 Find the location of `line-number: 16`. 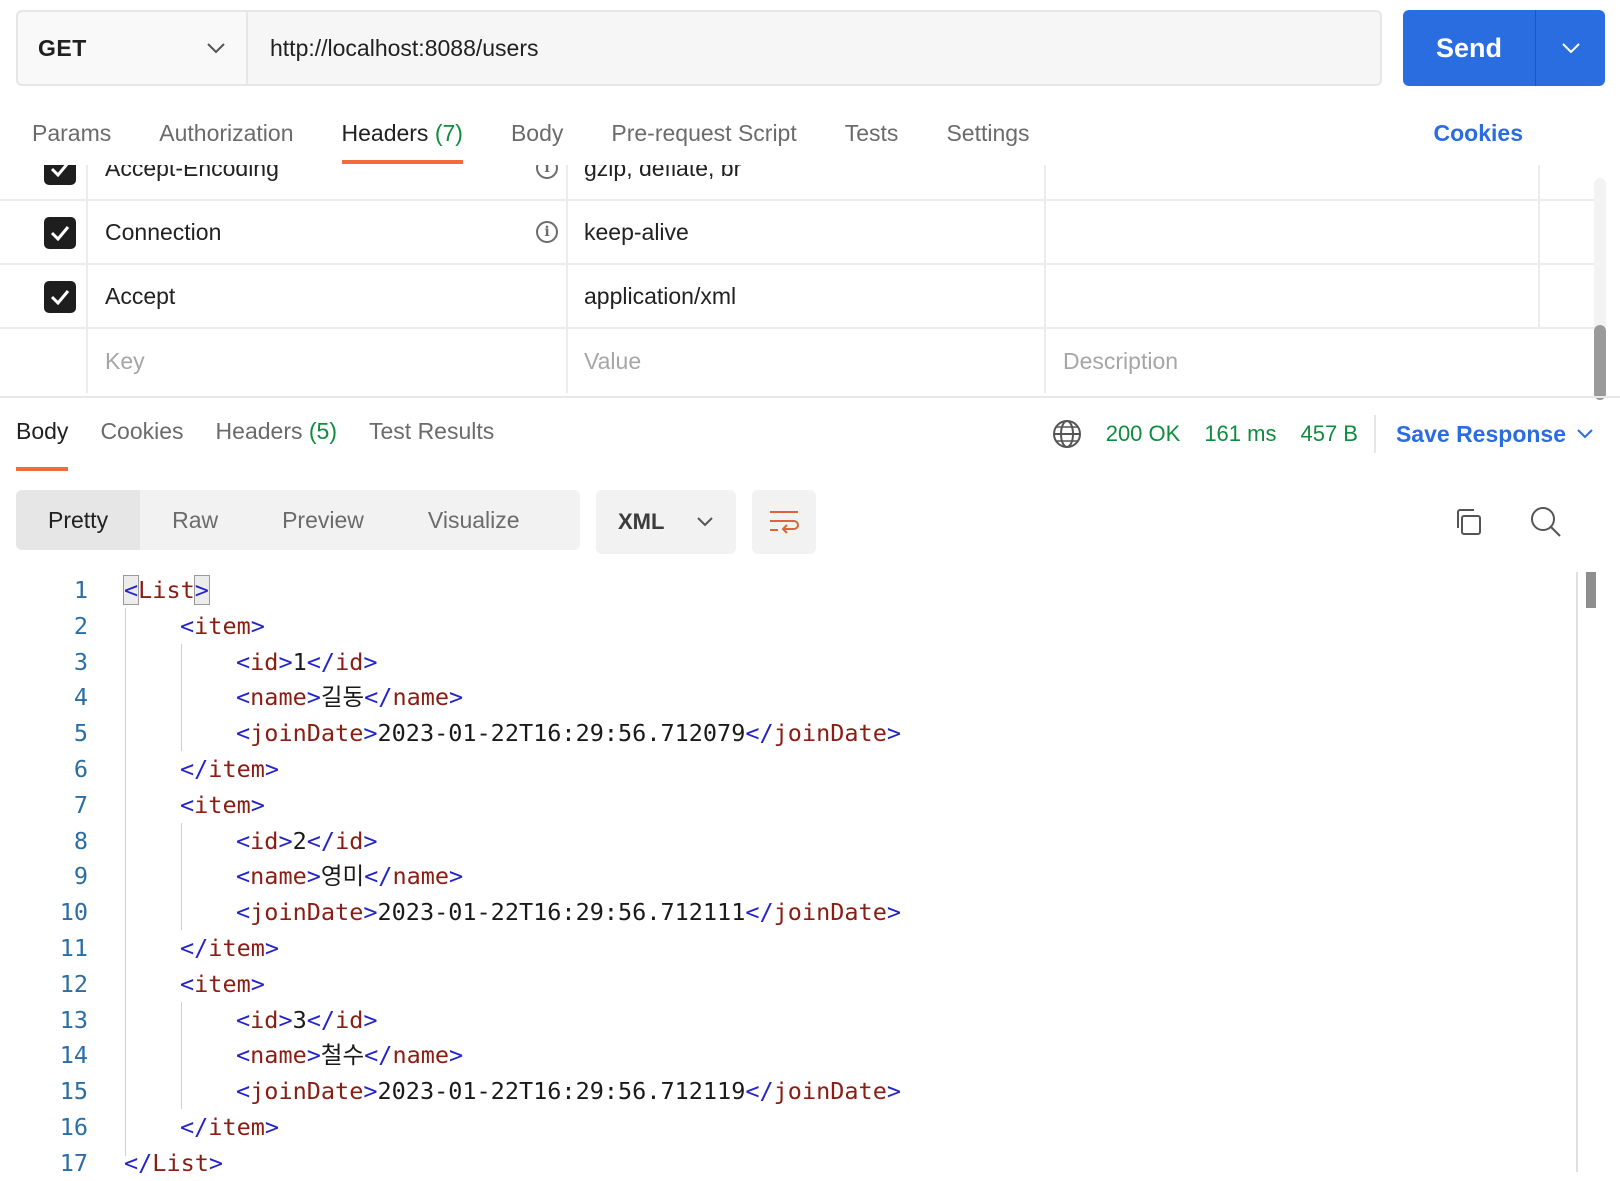

line-number: 16 is located at coordinates (73, 1127).